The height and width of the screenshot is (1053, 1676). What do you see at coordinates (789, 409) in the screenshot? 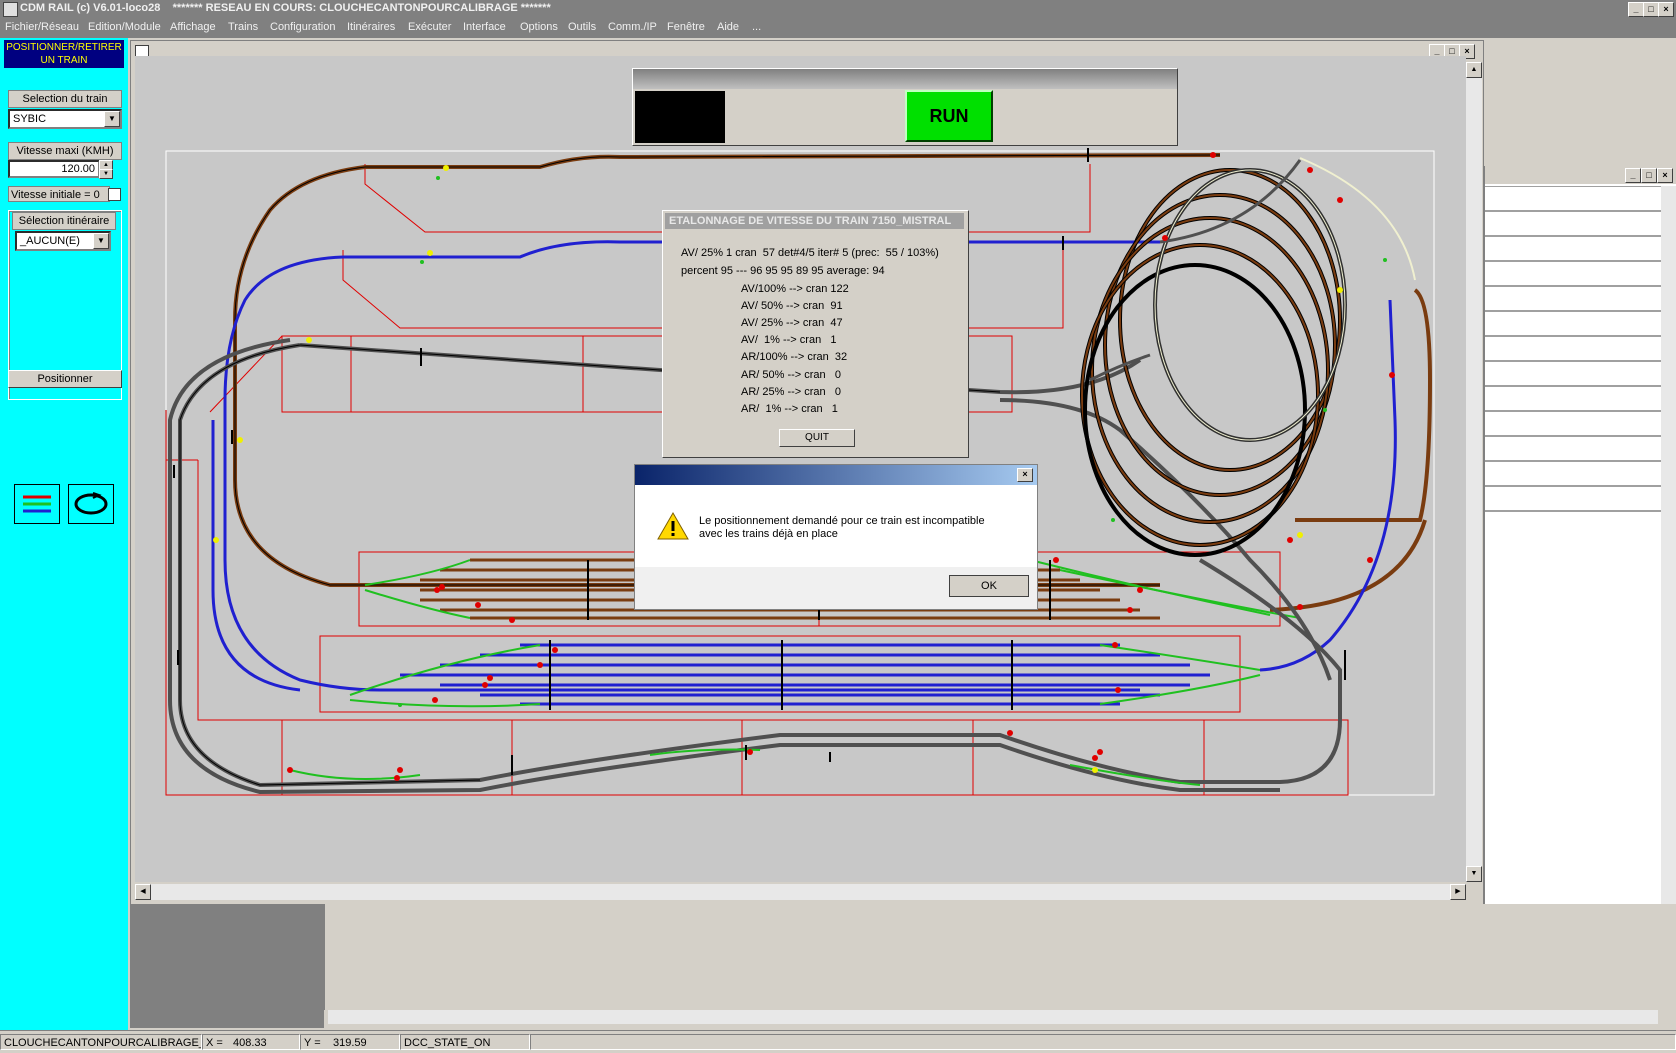
I see `calibration-row: AR/ 1% --> cran 1` at bounding box center [789, 409].